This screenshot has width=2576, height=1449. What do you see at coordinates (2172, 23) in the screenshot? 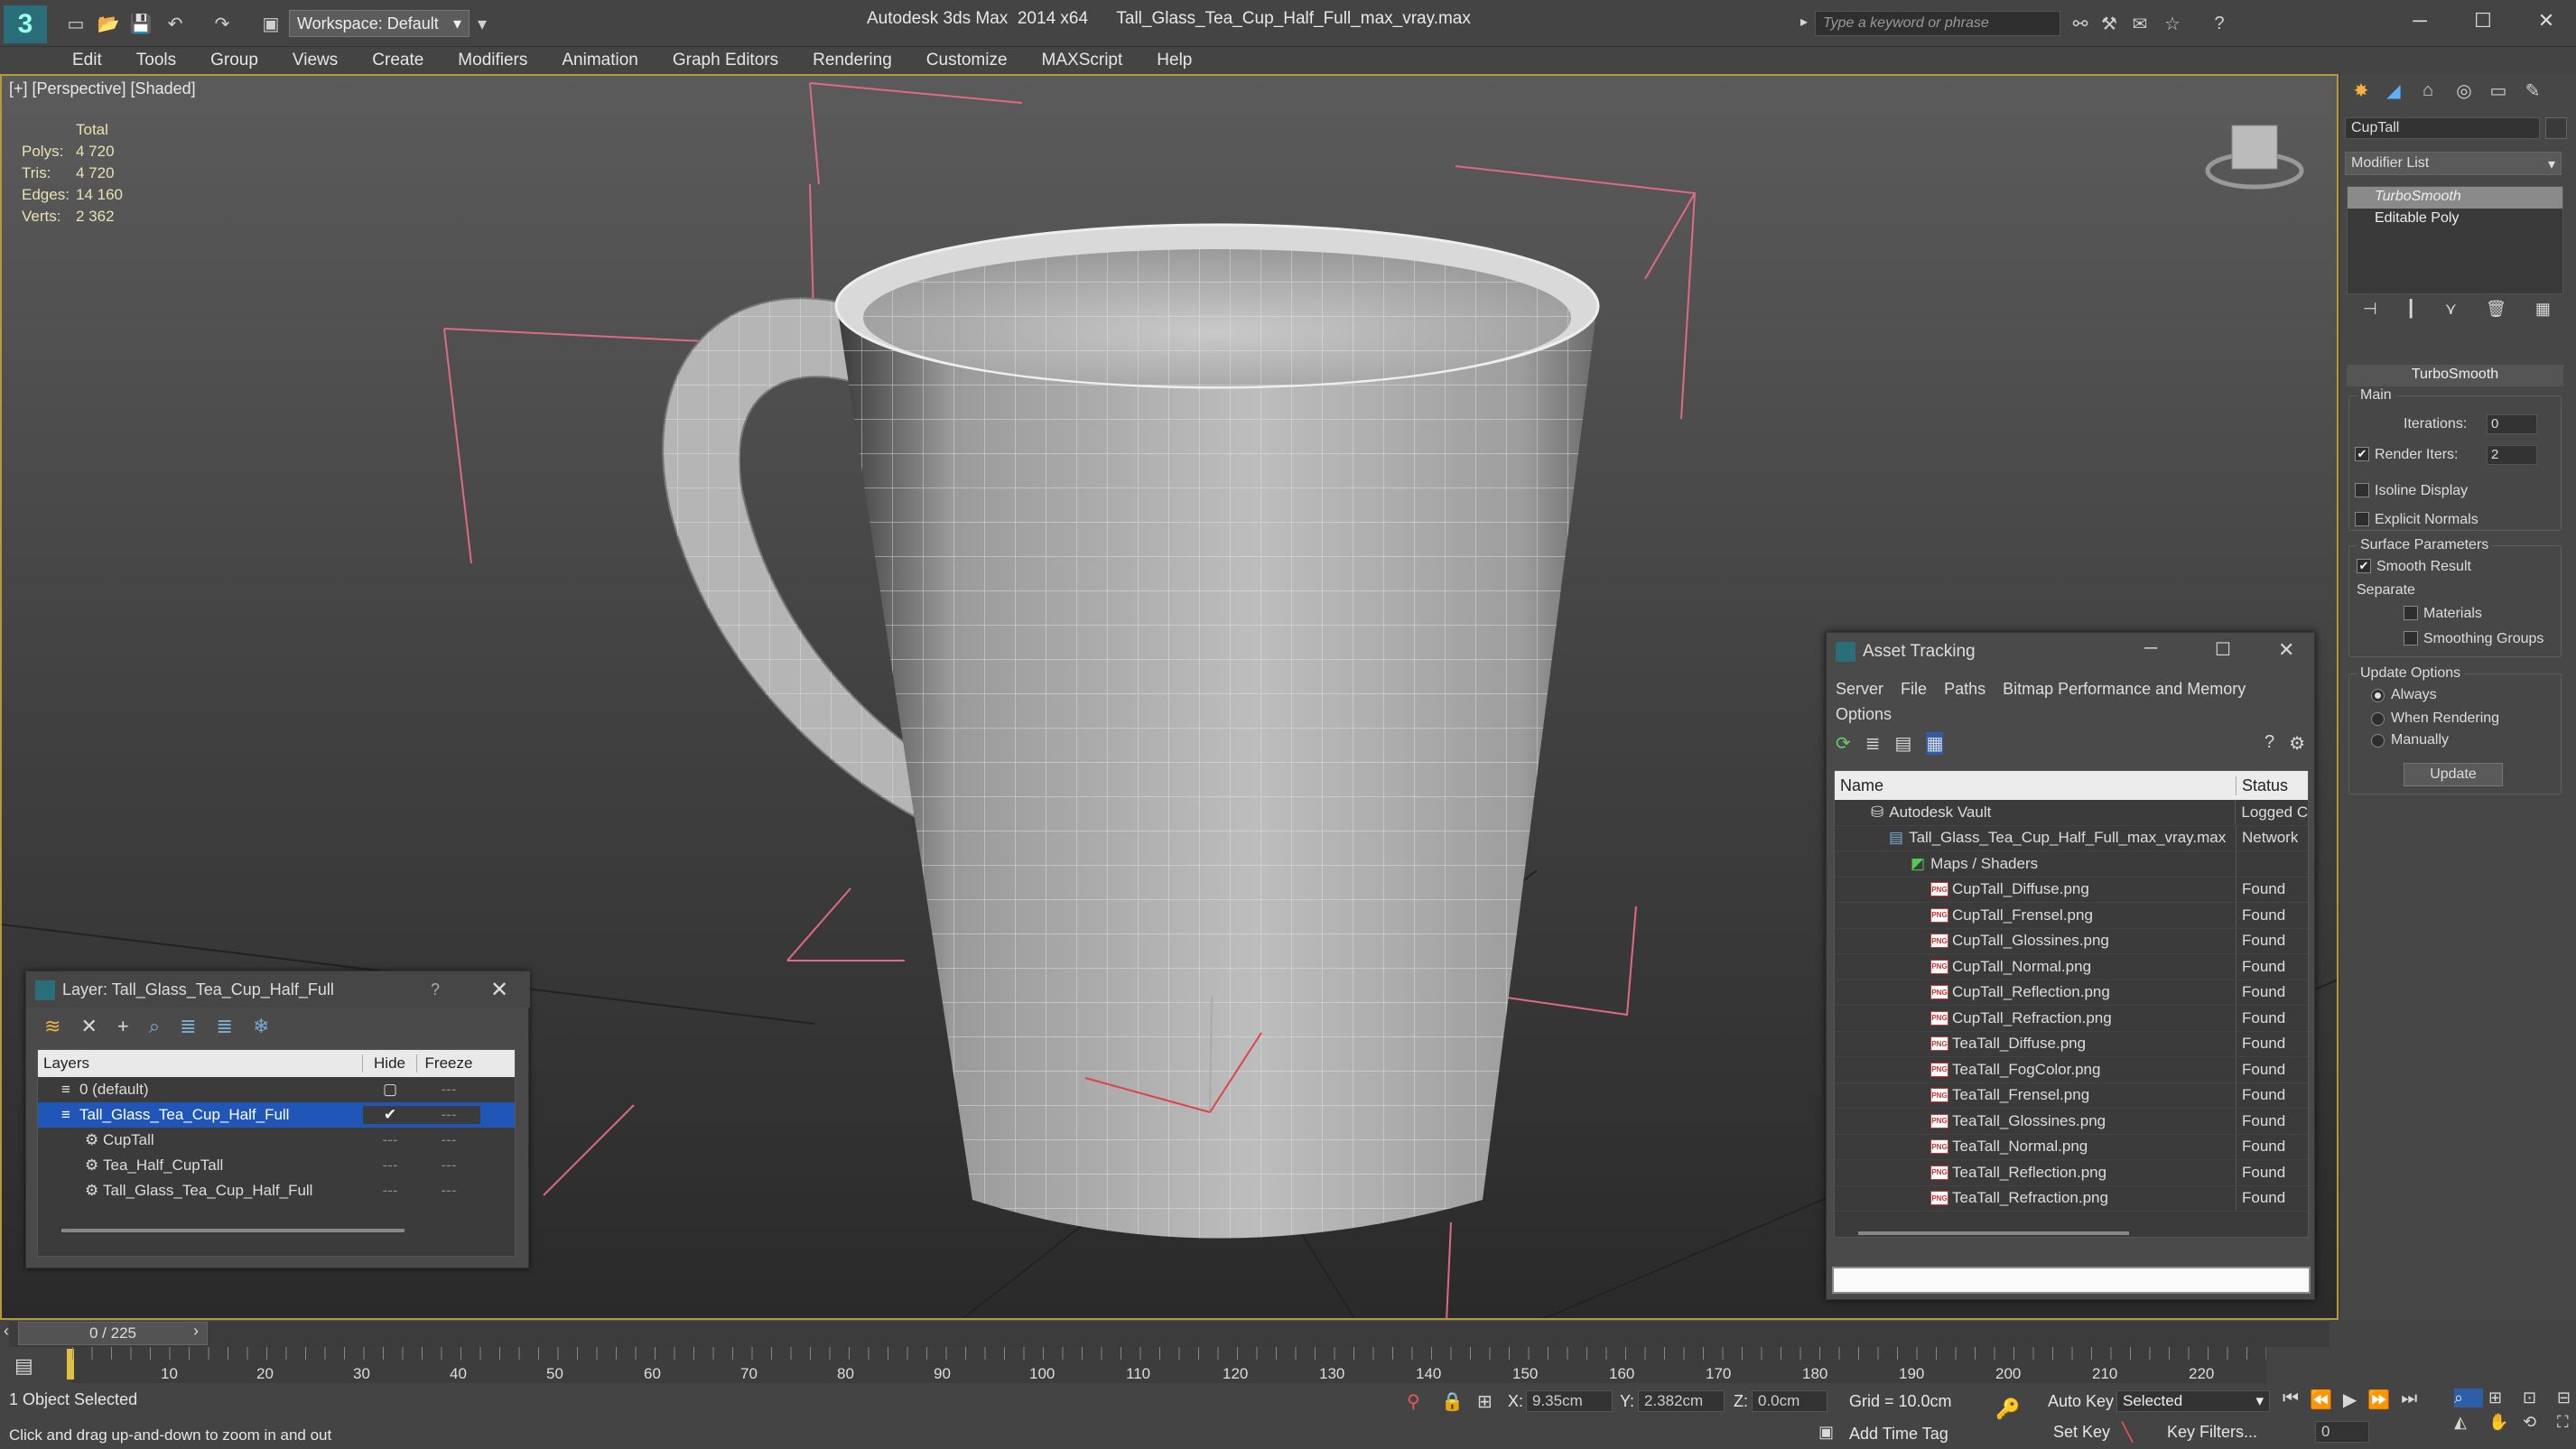
I see `star-icon: ☆` at bounding box center [2172, 23].